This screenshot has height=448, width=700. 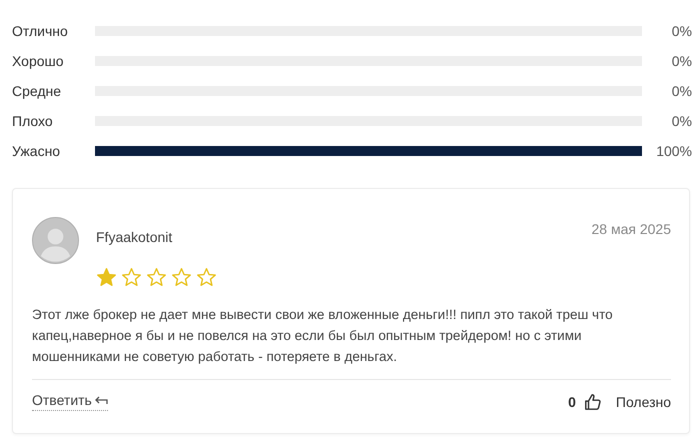 I want to click on reply-link: Ответить, so click(x=70, y=401).